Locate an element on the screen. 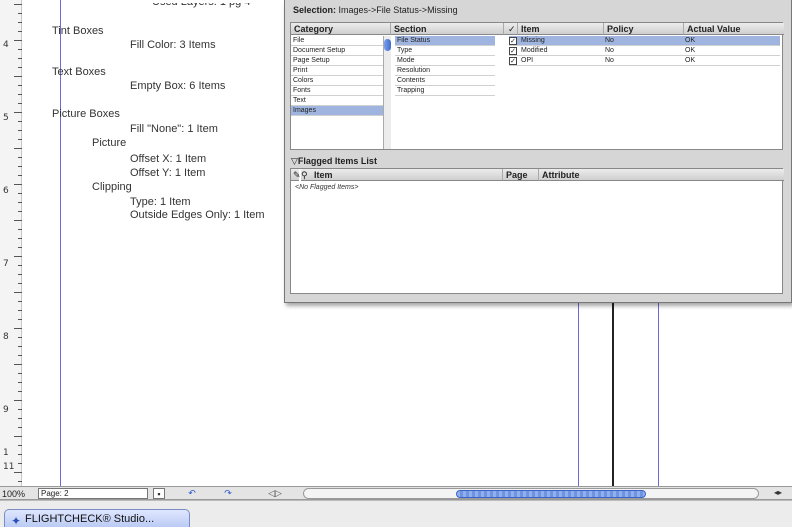 Image resolution: width=792 pixels, height=527 pixels. rule-item: OPI is located at coordinates (527, 60).